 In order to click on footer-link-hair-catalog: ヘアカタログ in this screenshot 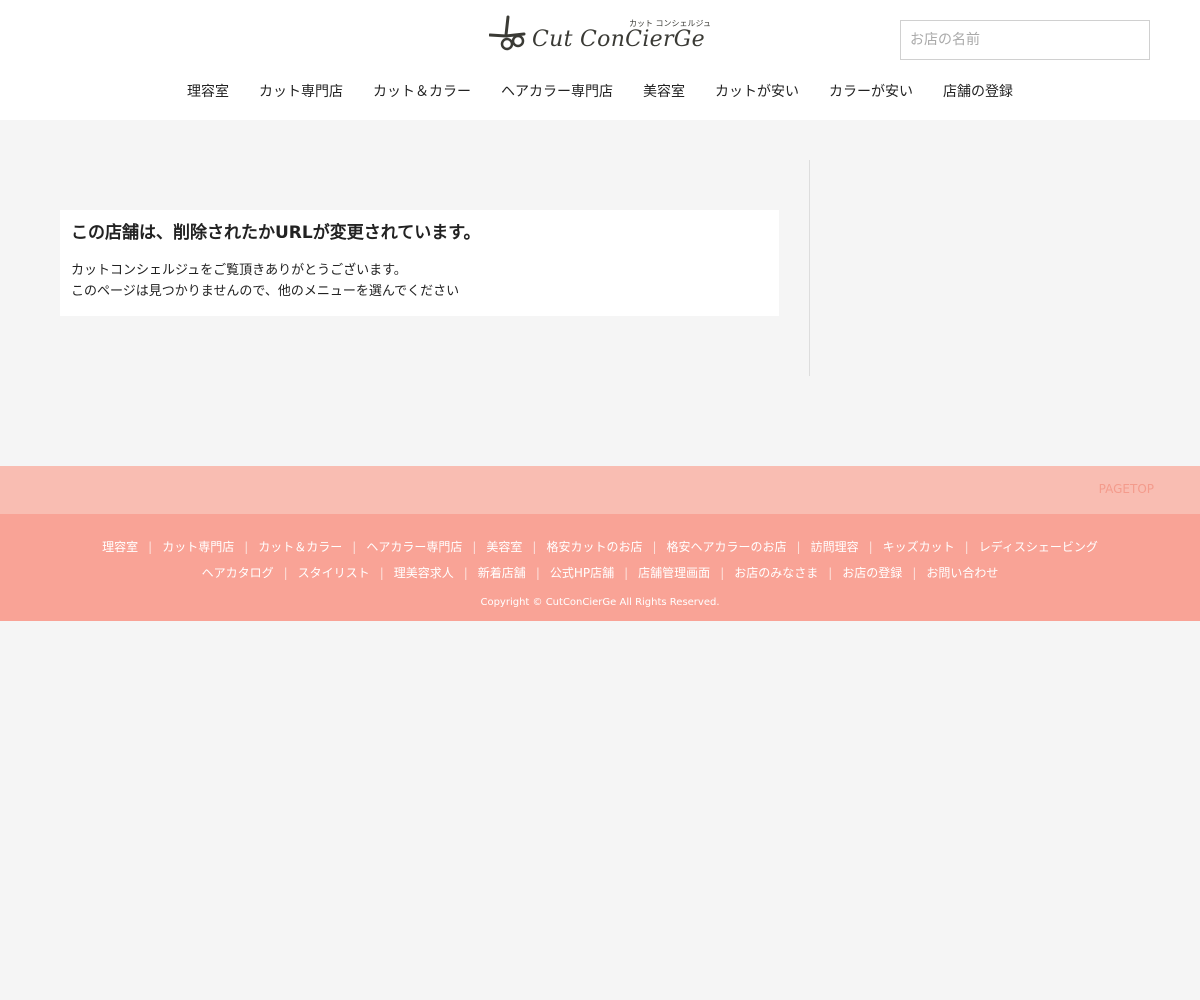, I will do `click(238, 573)`.